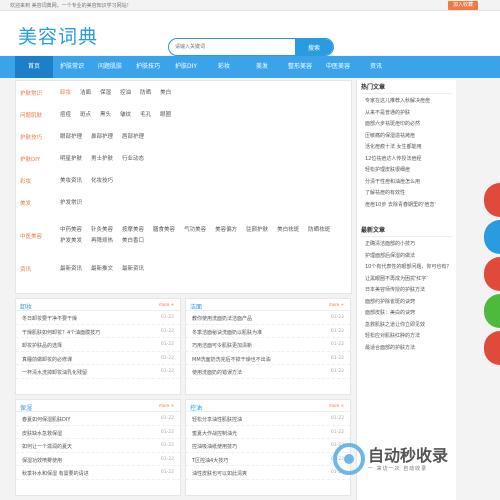 Image resolution: width=500 pixels, height=500 pixels. What do you see at coordinates (38, 269) in the screenshot?
I see `category-name: 资讯` at bounding box center [38, 269].